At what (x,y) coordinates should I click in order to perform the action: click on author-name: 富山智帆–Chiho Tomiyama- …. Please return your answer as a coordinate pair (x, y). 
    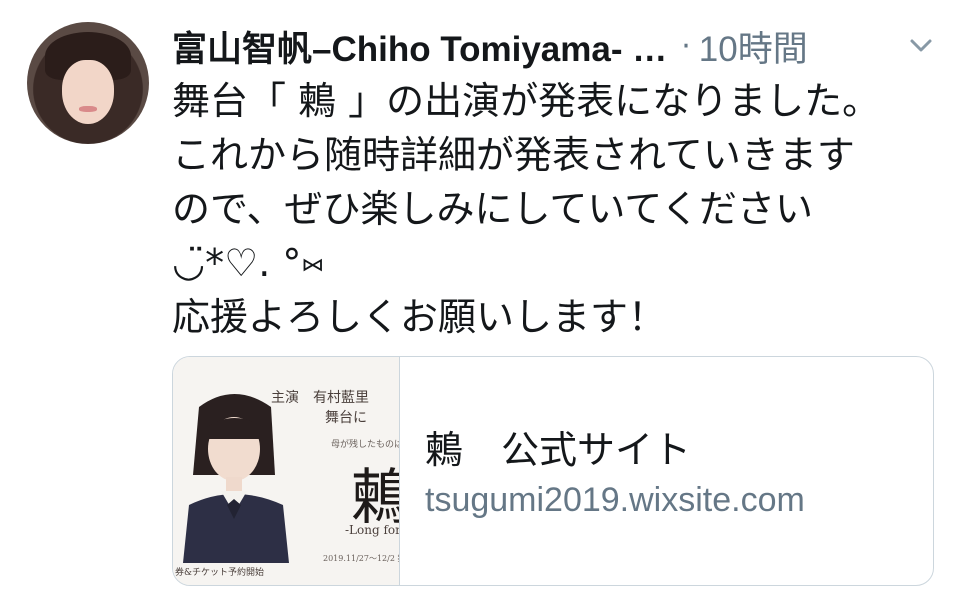
    Looking at the image, I should click on (419, 46).